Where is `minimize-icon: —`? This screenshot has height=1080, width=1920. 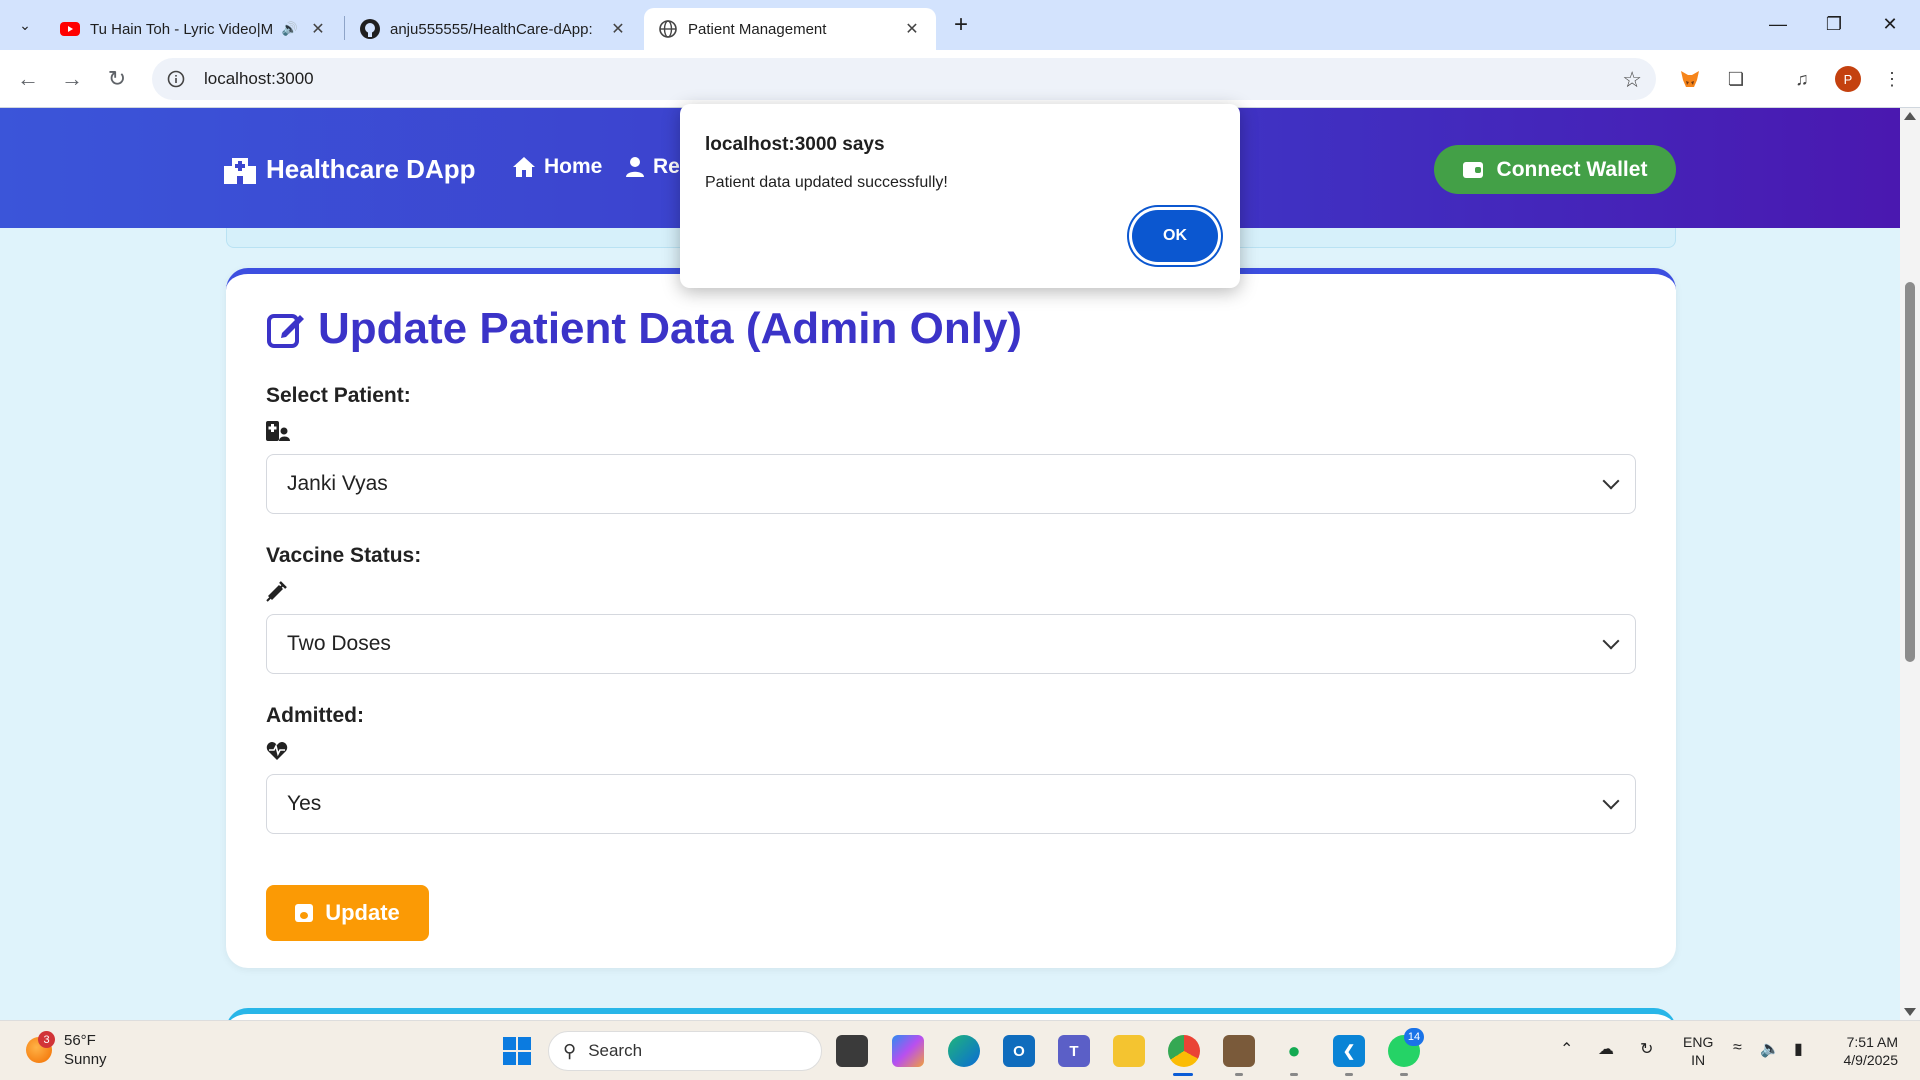 minimize-icon: — is located at coordinates (1778, 24).